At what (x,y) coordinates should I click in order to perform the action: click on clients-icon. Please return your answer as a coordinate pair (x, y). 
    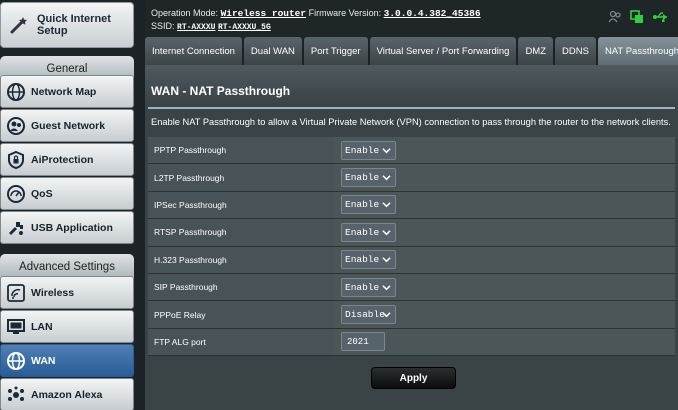
    Looking at the image, I should click on (615, 18).